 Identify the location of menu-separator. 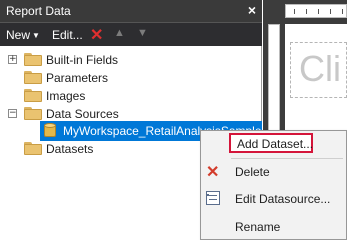
(287, 158).